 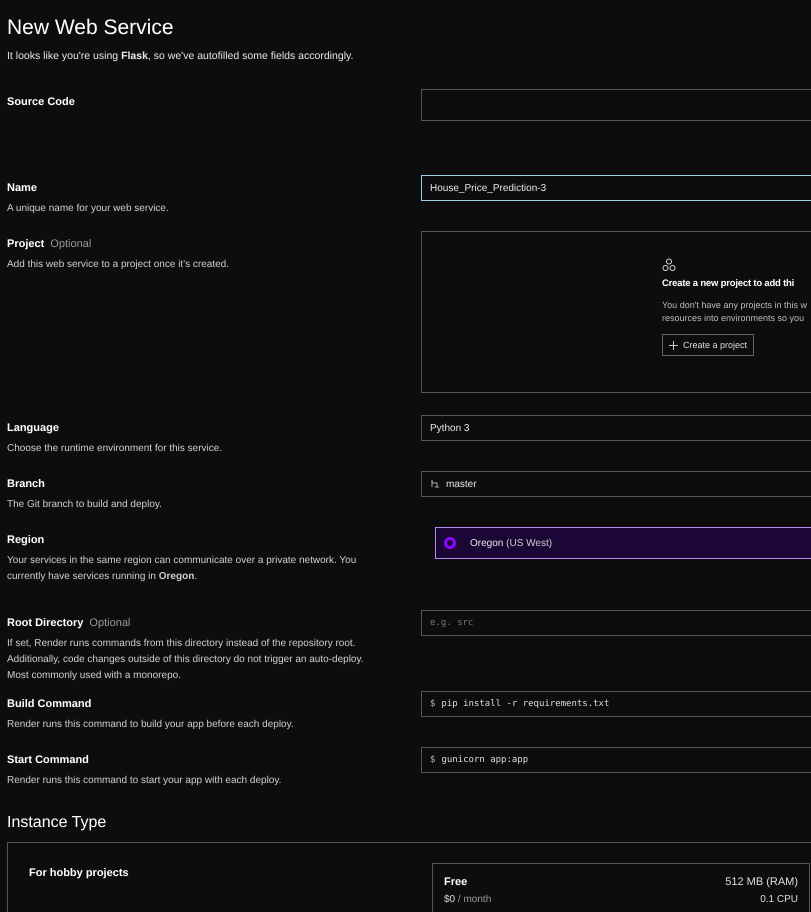 What do you see at coordinates (616, 105) in the screenshot?
I see `source-code-field` at bounding box center [616, 105].